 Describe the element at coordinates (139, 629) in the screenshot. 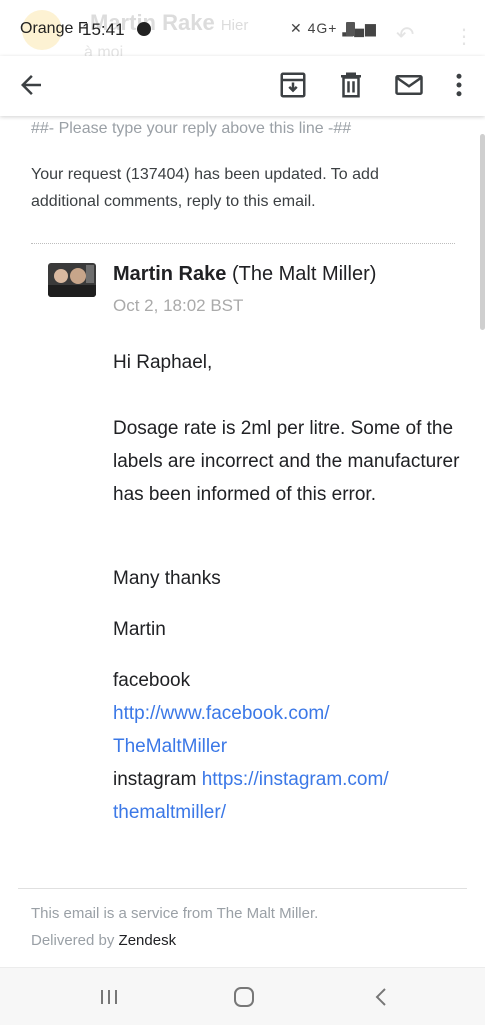

I see `signature-name: Martin` at that location.